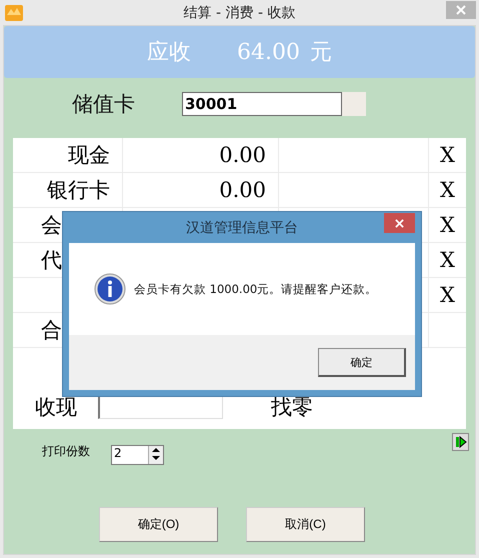 This screenshot has height=558, width=479. I want to click on window-title: 结算 - 消费 - 收款, so click(240, 13).